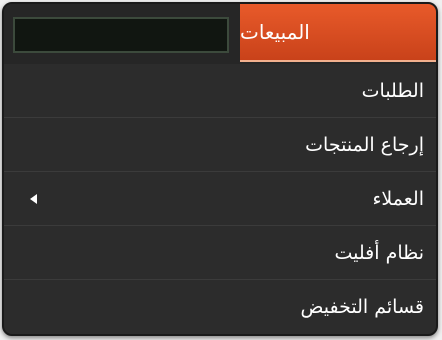 The width and height of the screenshot is (442, 340). Describe the element at coordinates (121, 35) in the screenshot. I see `search-input` at that location.